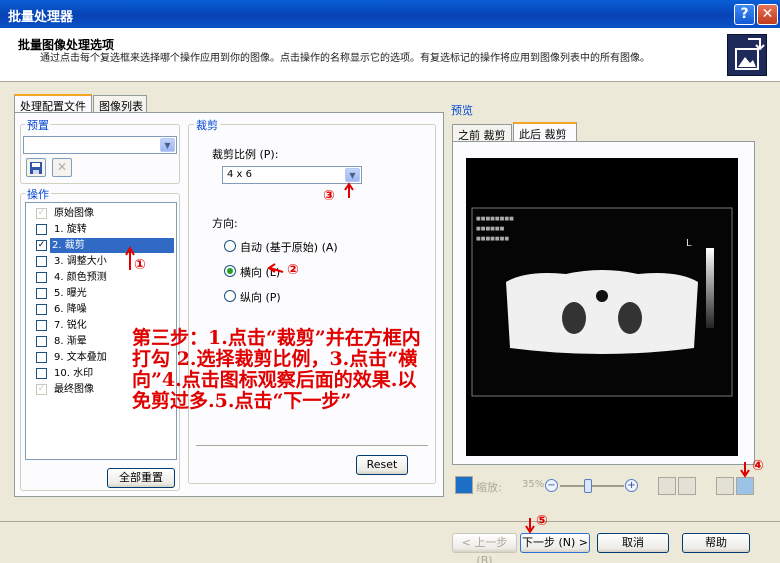  What do you see at coordinates (530, 526) in the screenshot?
I see `arrow-5-icon` at bounding box center [530, 526].